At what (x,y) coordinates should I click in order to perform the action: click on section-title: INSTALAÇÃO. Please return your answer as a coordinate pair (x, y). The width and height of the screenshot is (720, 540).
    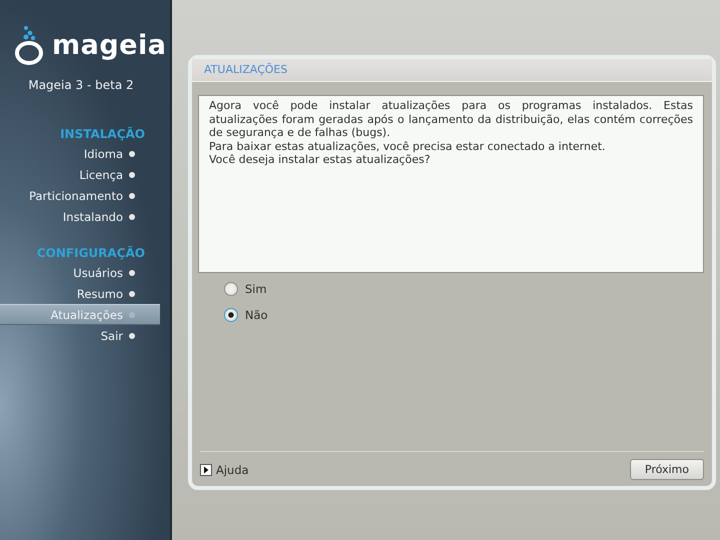
    Looking at the image, I should click on (102, 134).